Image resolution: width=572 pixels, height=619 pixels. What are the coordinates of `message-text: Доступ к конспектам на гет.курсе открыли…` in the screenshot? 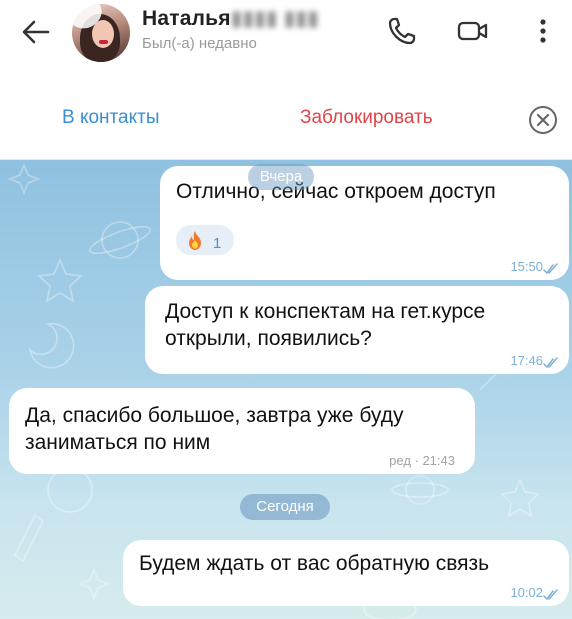 It's located at (325, 325).